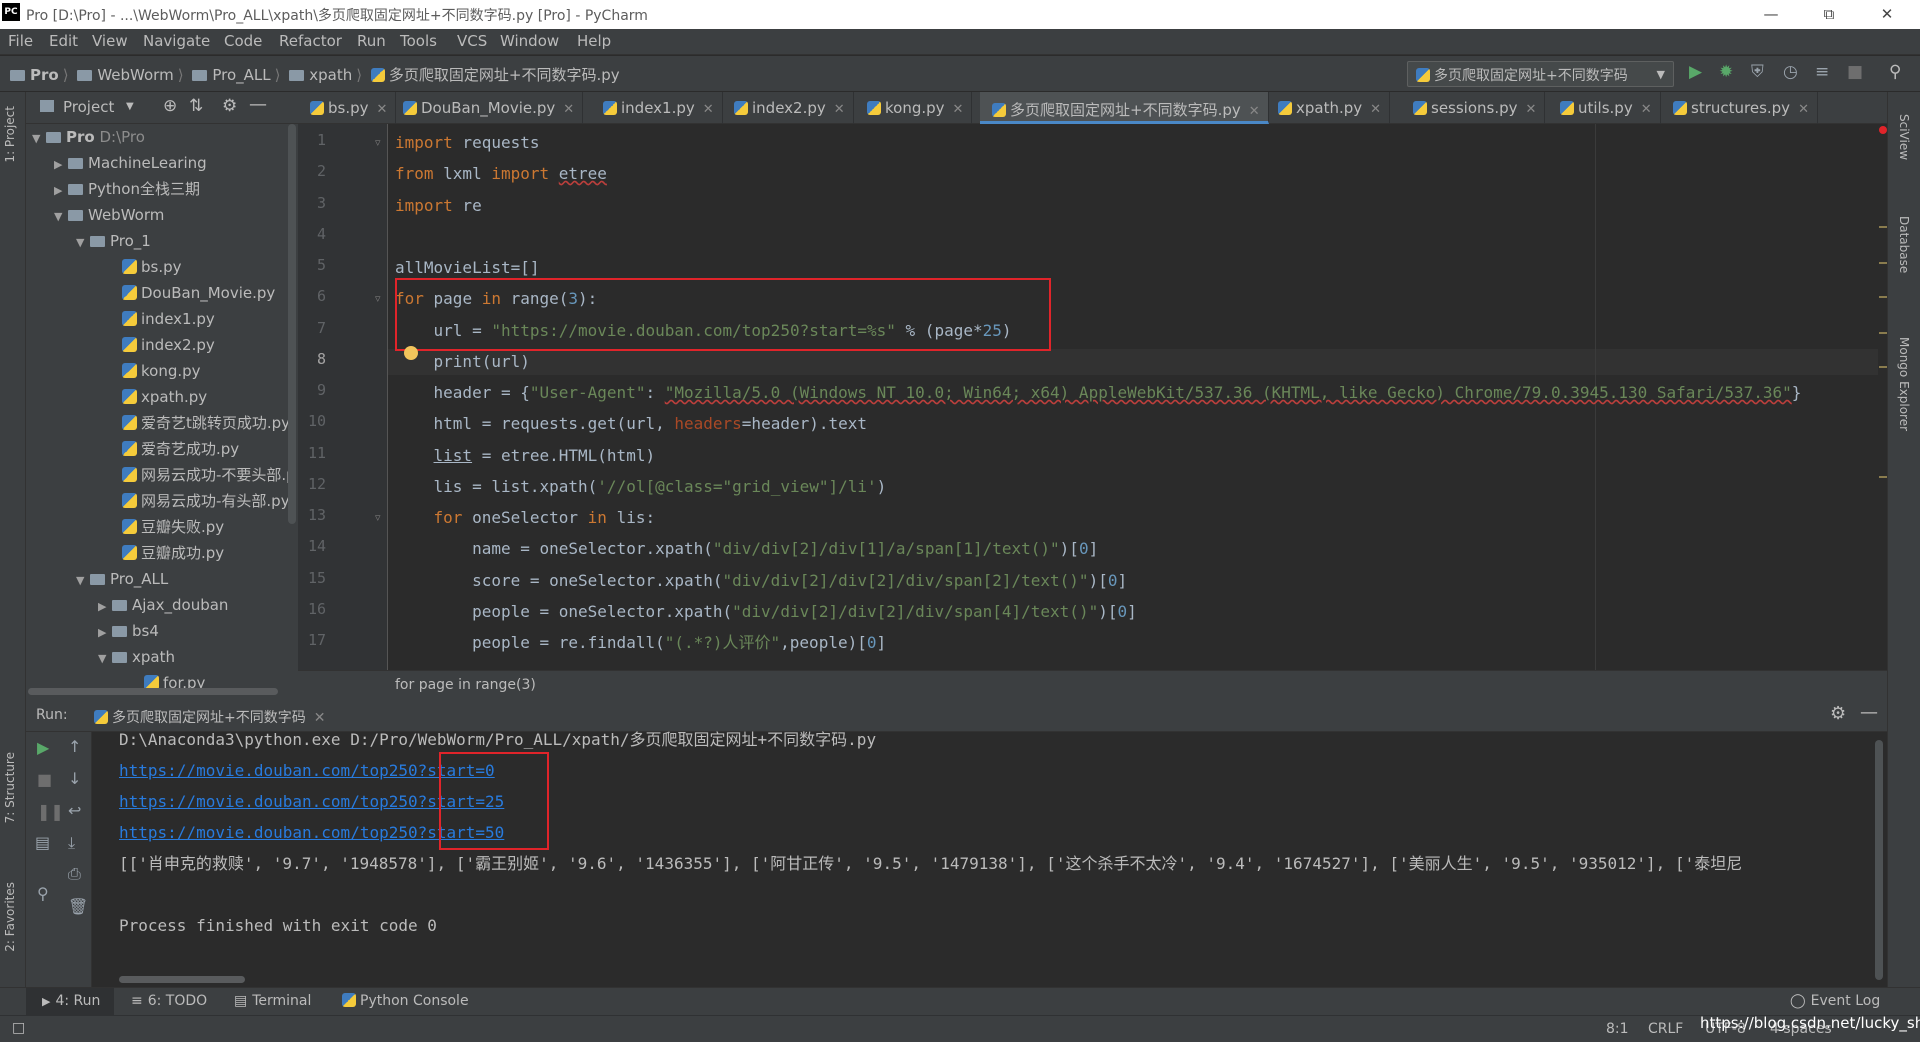 The image size is (1920, 1042). Describe the element at coordinates (74, 810) in the screenshot. I see `soft-wrap-icon: ↩` at that location.